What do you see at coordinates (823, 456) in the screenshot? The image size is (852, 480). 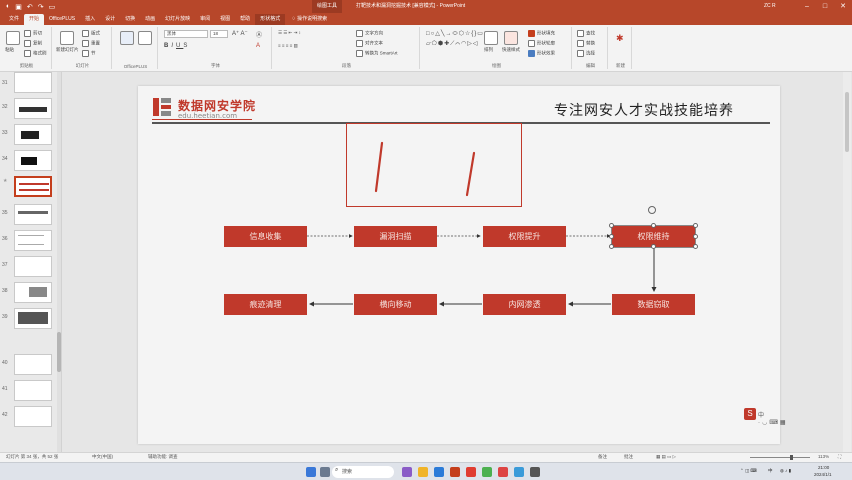 I see `zoom-level: 113%` at bounding box center [823, 456].